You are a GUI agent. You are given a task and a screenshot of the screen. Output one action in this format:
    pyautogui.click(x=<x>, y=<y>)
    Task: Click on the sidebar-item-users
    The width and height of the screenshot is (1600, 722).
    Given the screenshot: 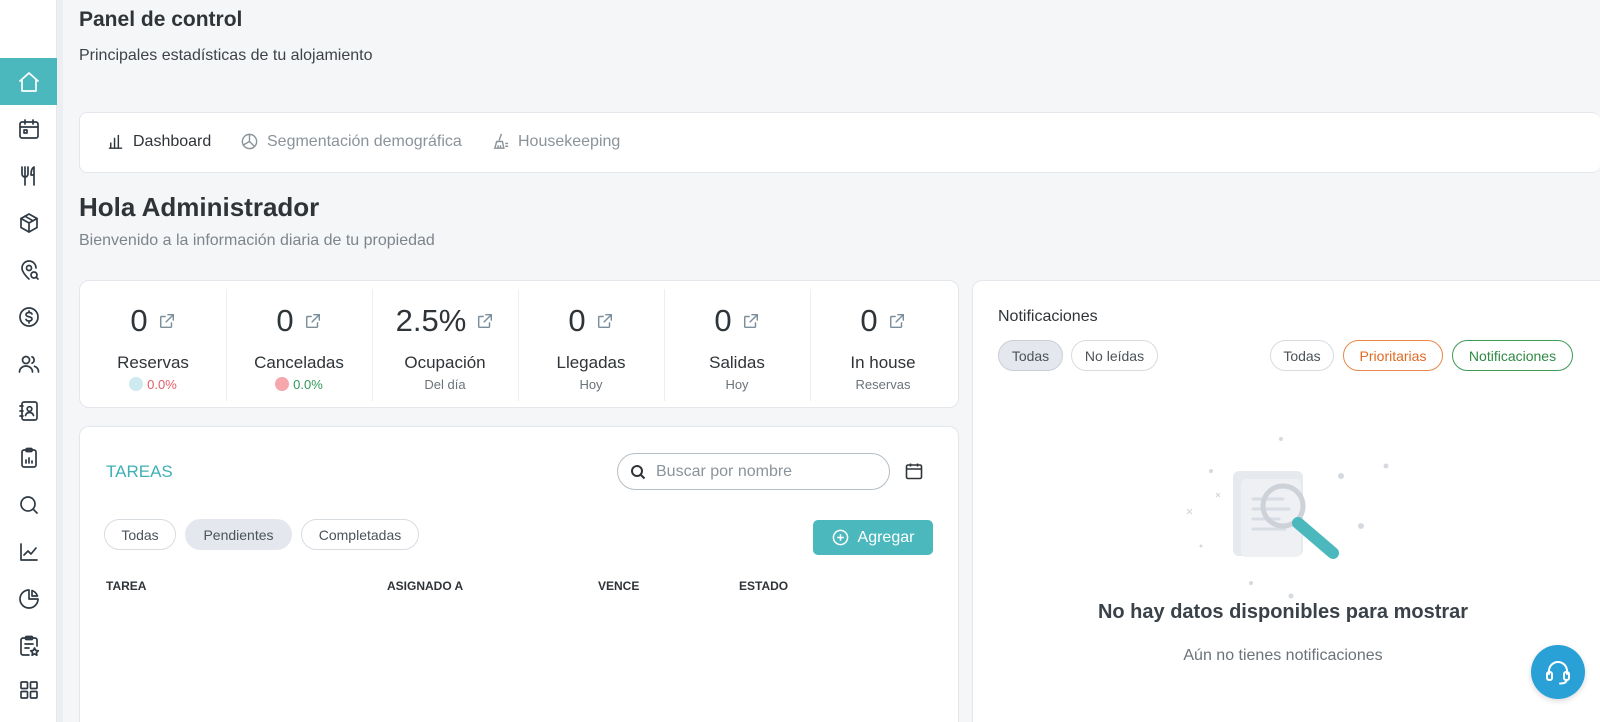 What is the action you would take?
    pyautogui.click(x=28, y=363)
    